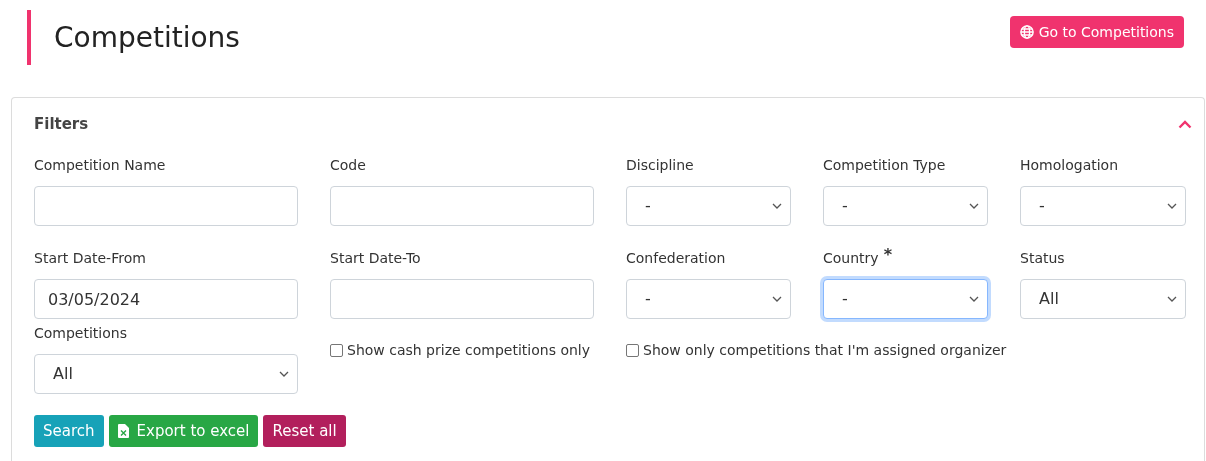  I want to click on collapse-toggle, so click(1185, 124).